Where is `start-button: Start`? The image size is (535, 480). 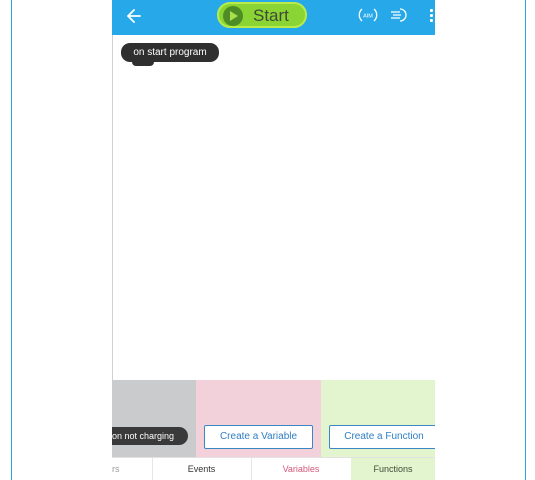 start-button: Start is located at coordinates (262, 15).